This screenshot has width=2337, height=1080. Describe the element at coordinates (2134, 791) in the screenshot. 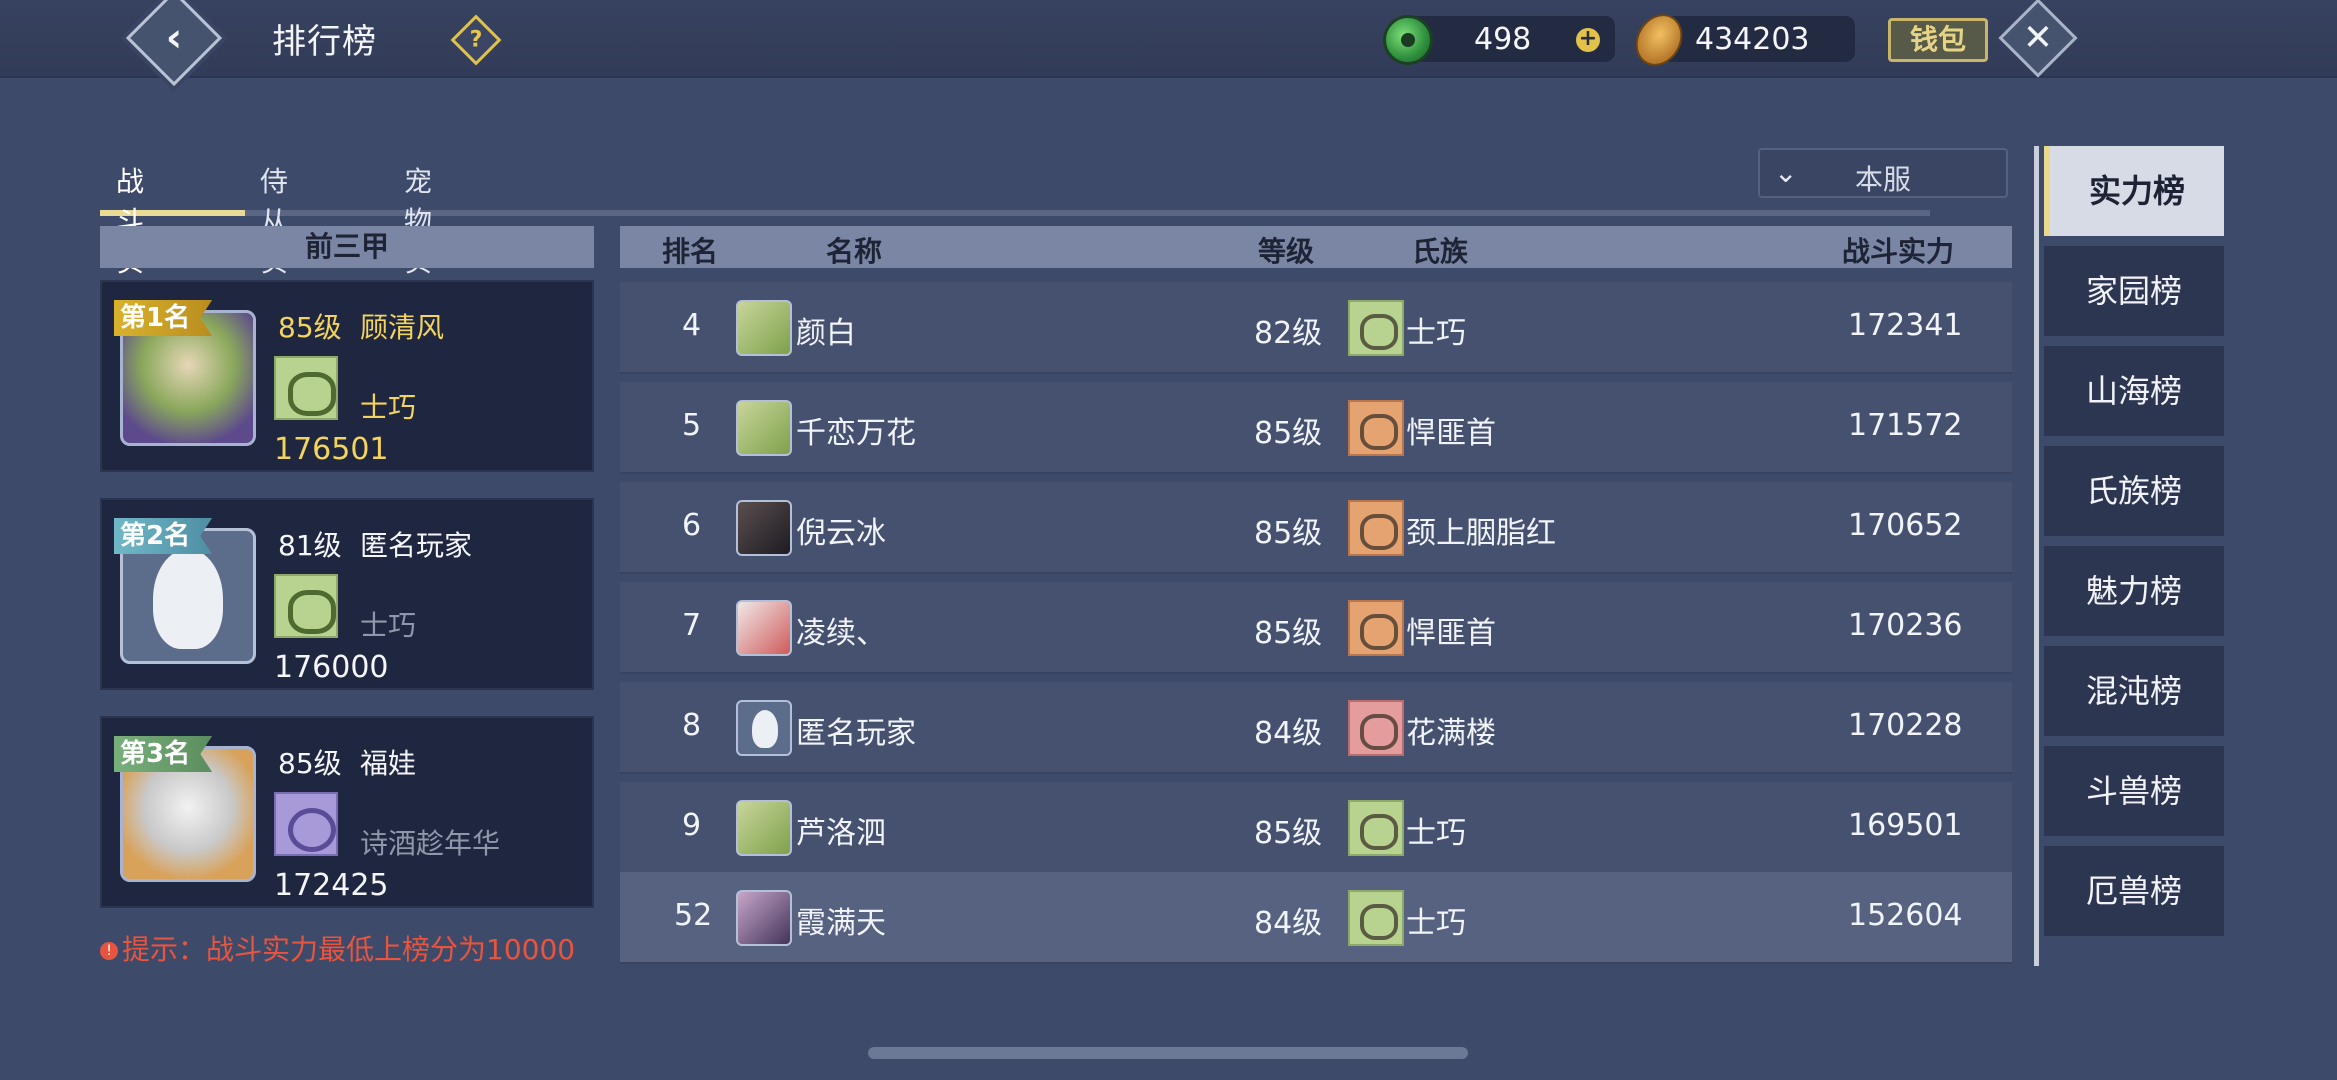

I see `sidebar-item-beast-fight: 斗兽榜` at that location.